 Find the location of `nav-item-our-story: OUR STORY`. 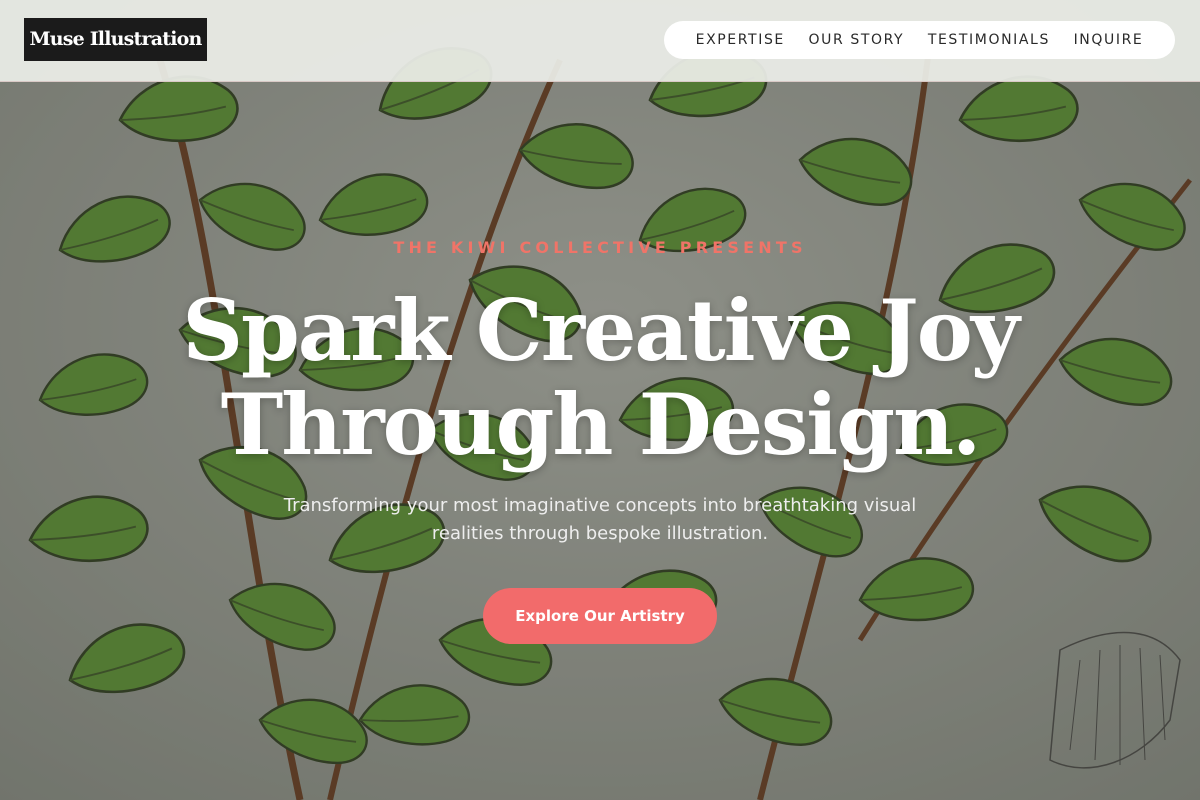

nav-item-our-story: OUR STORY is located at coordinates (857, 40).